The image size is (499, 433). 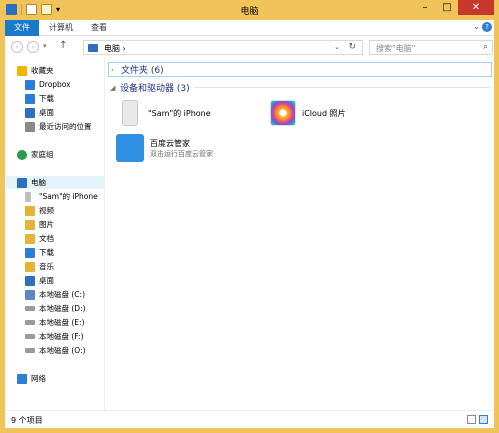 What do you see at coordinates (352, 47) in the screenshot?
I see `refresh-icon: ↻` at bounding box center [352, 47].